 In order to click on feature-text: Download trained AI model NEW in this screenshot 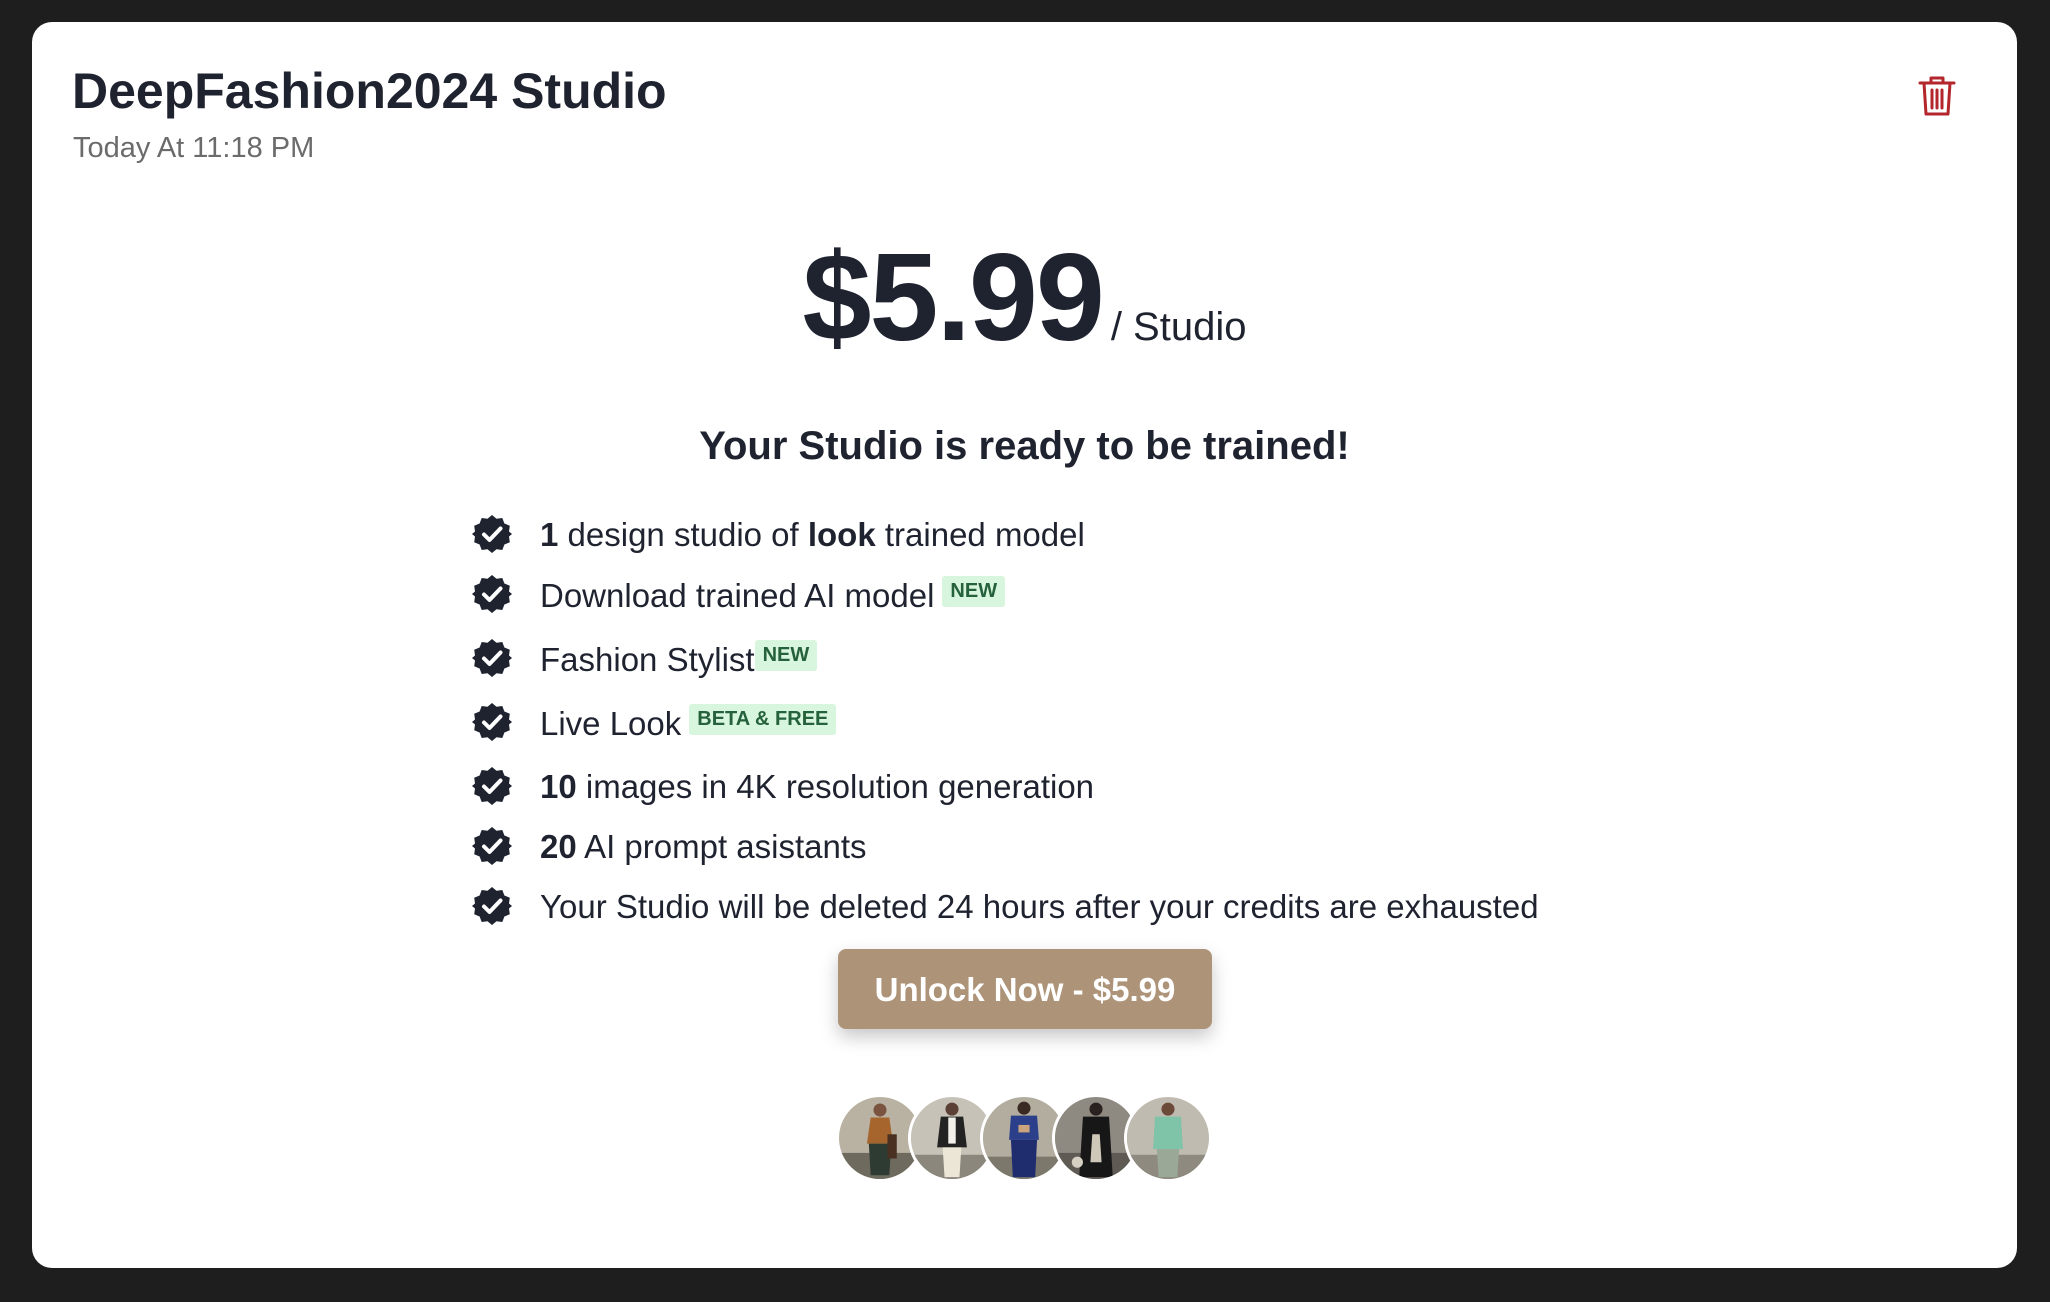, I will do `click(773, 595)`.